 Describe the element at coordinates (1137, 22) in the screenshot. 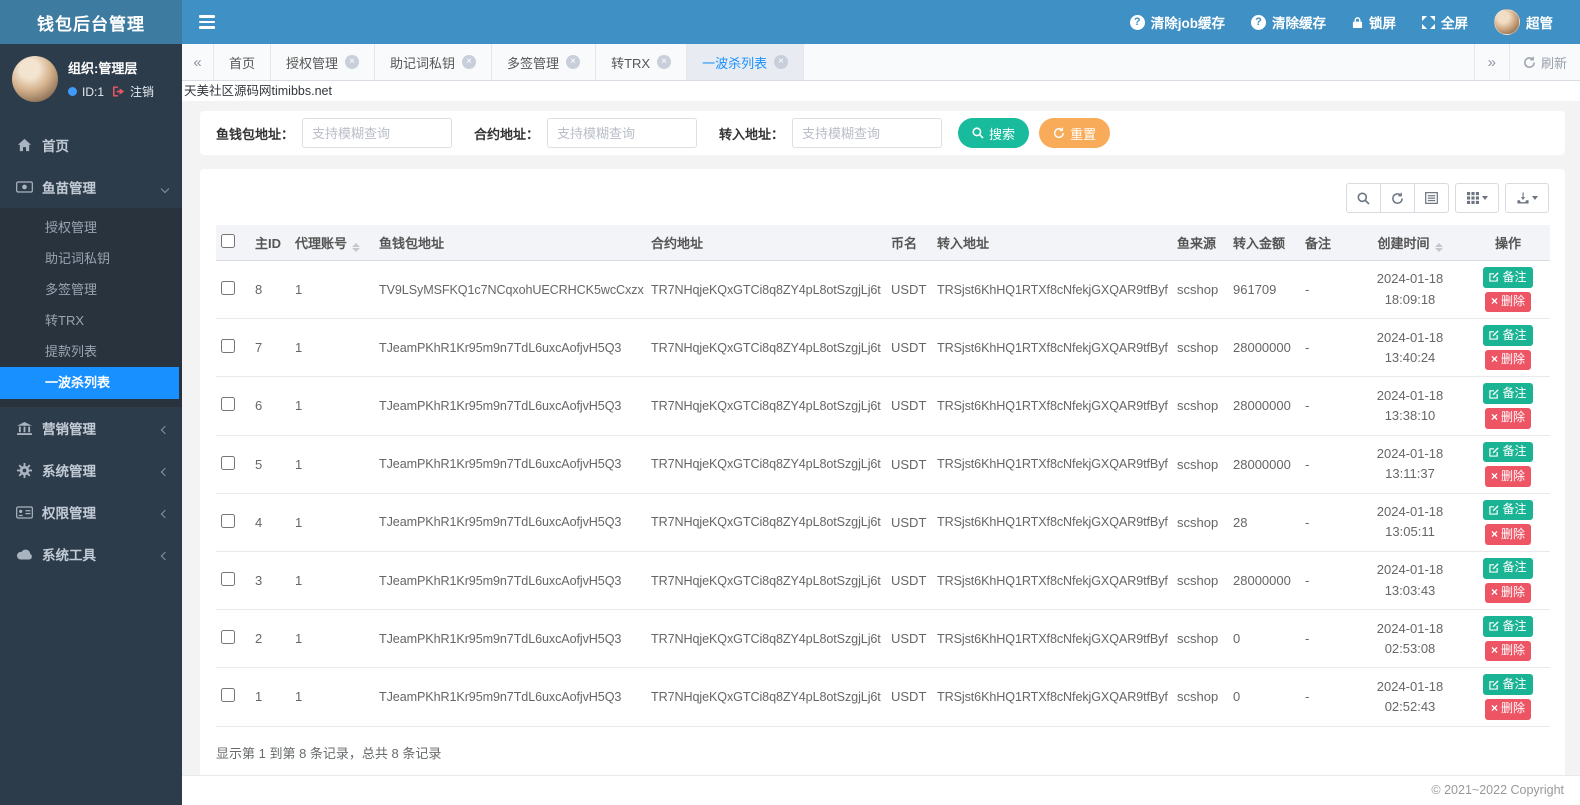

I see `question-circle-icon: ?` at that location.